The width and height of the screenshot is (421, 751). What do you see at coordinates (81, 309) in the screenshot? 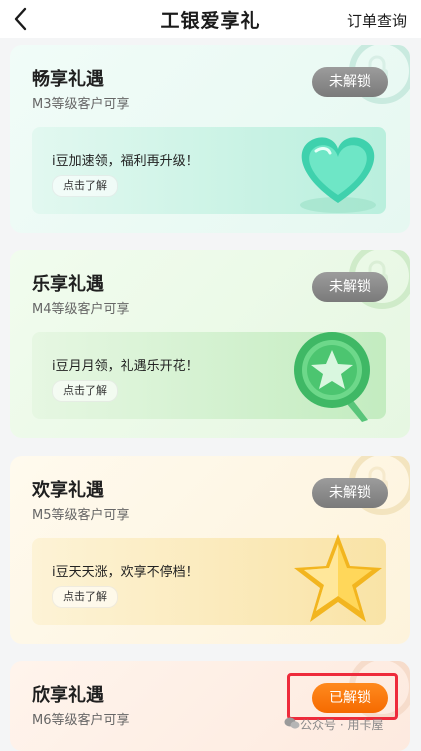
I see `card-subtitle: M4等级客户可享` at bounding box center [81, 309].